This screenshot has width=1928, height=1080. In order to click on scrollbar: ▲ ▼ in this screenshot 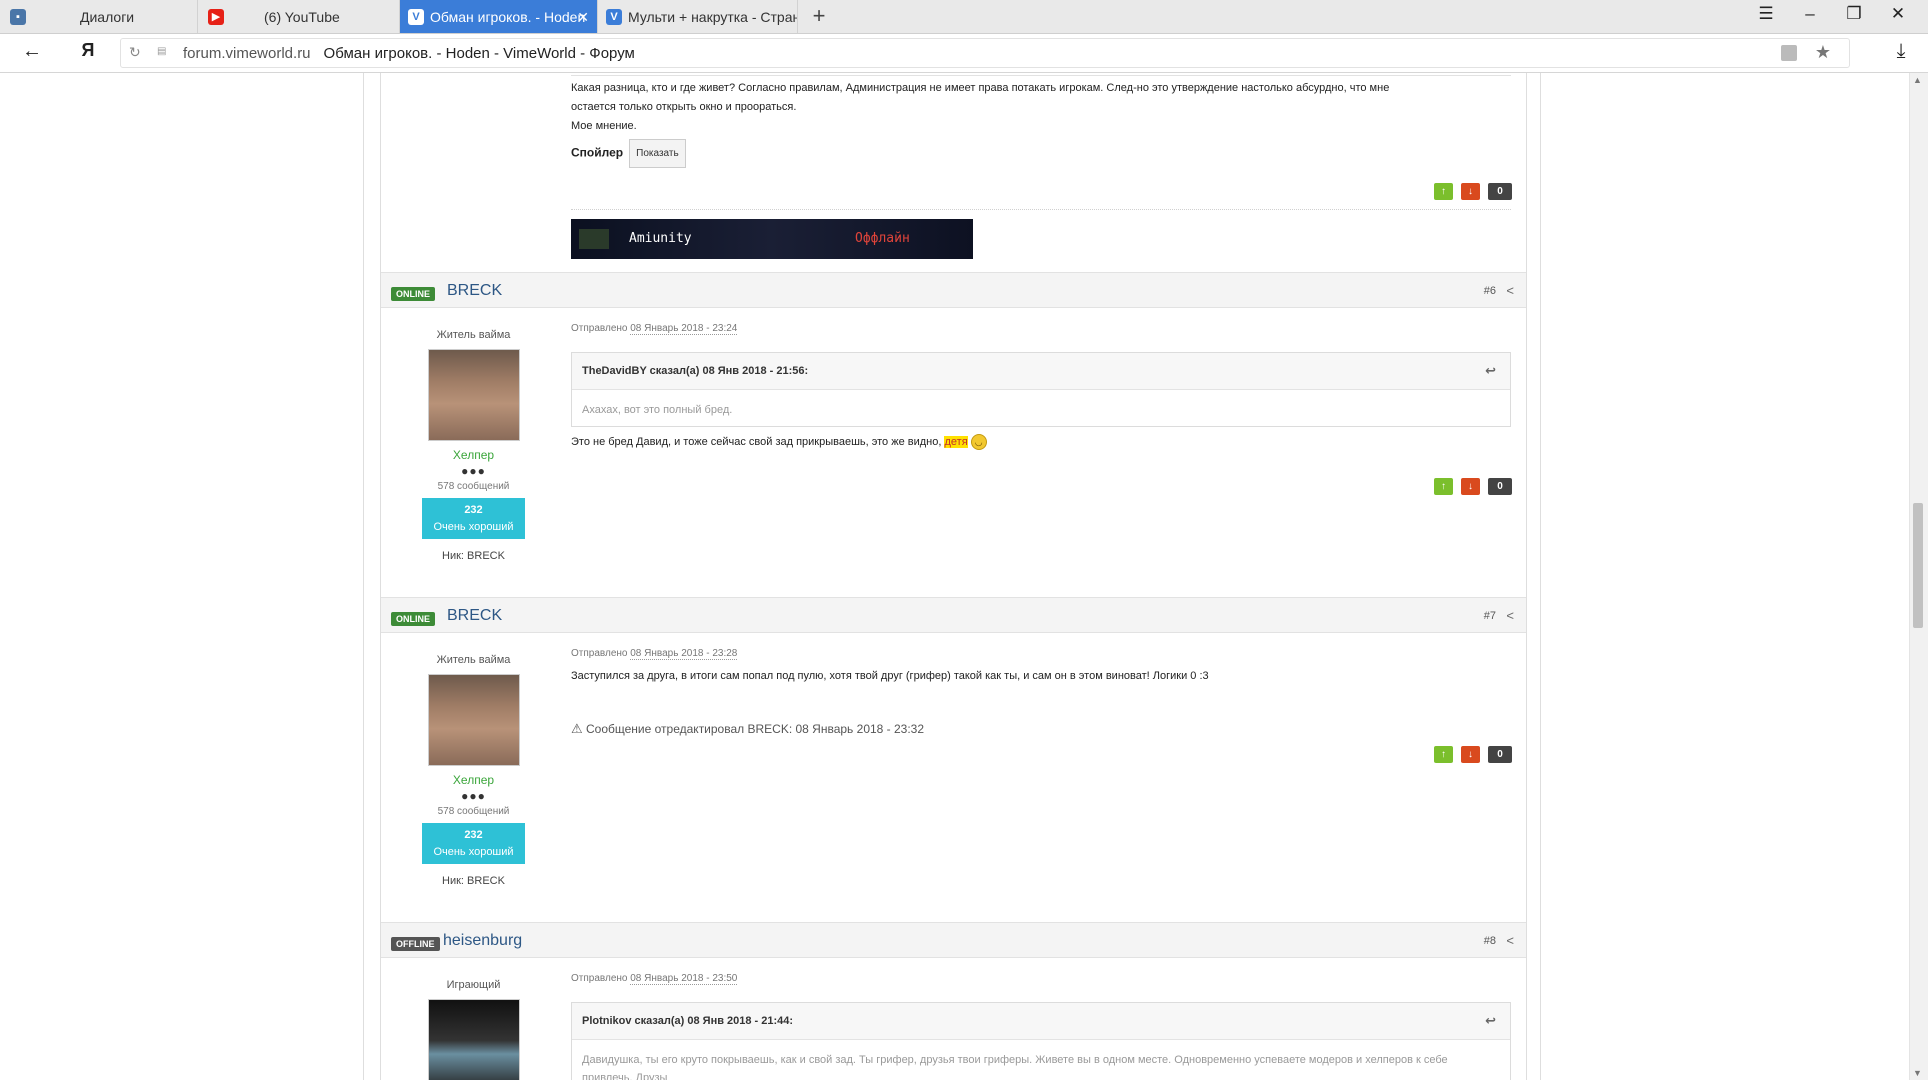, I will do `click(1918, 576)`.